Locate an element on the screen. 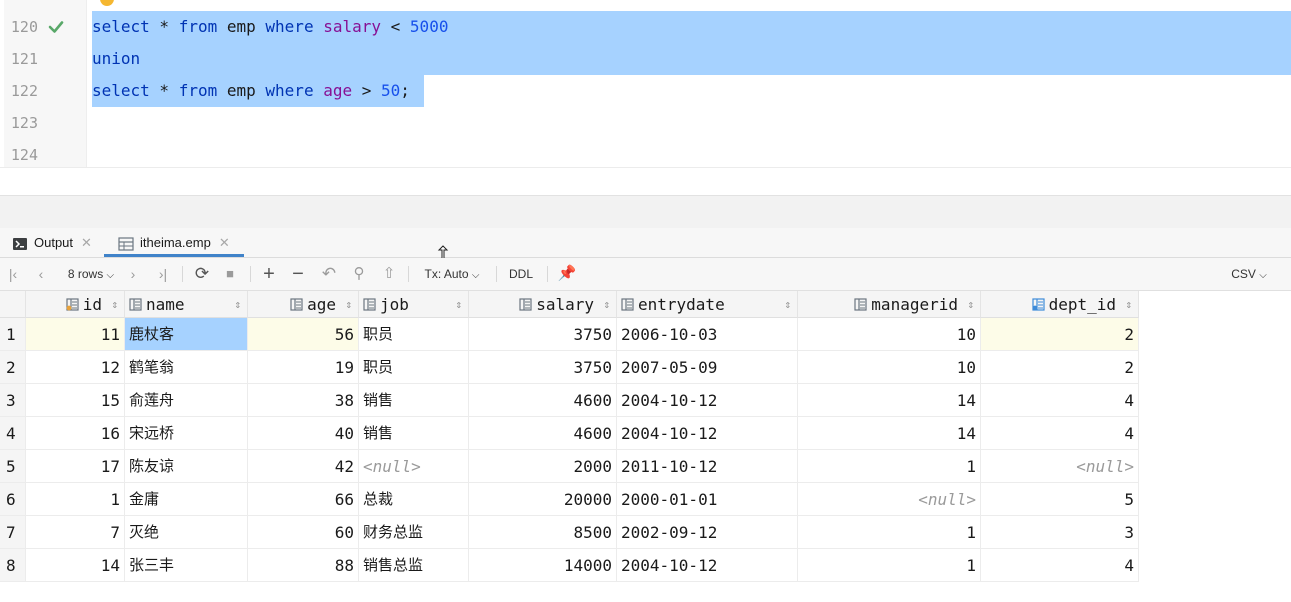 The image size is (1291, 602). cell-id: 11 is located at coordinates (75, 334).